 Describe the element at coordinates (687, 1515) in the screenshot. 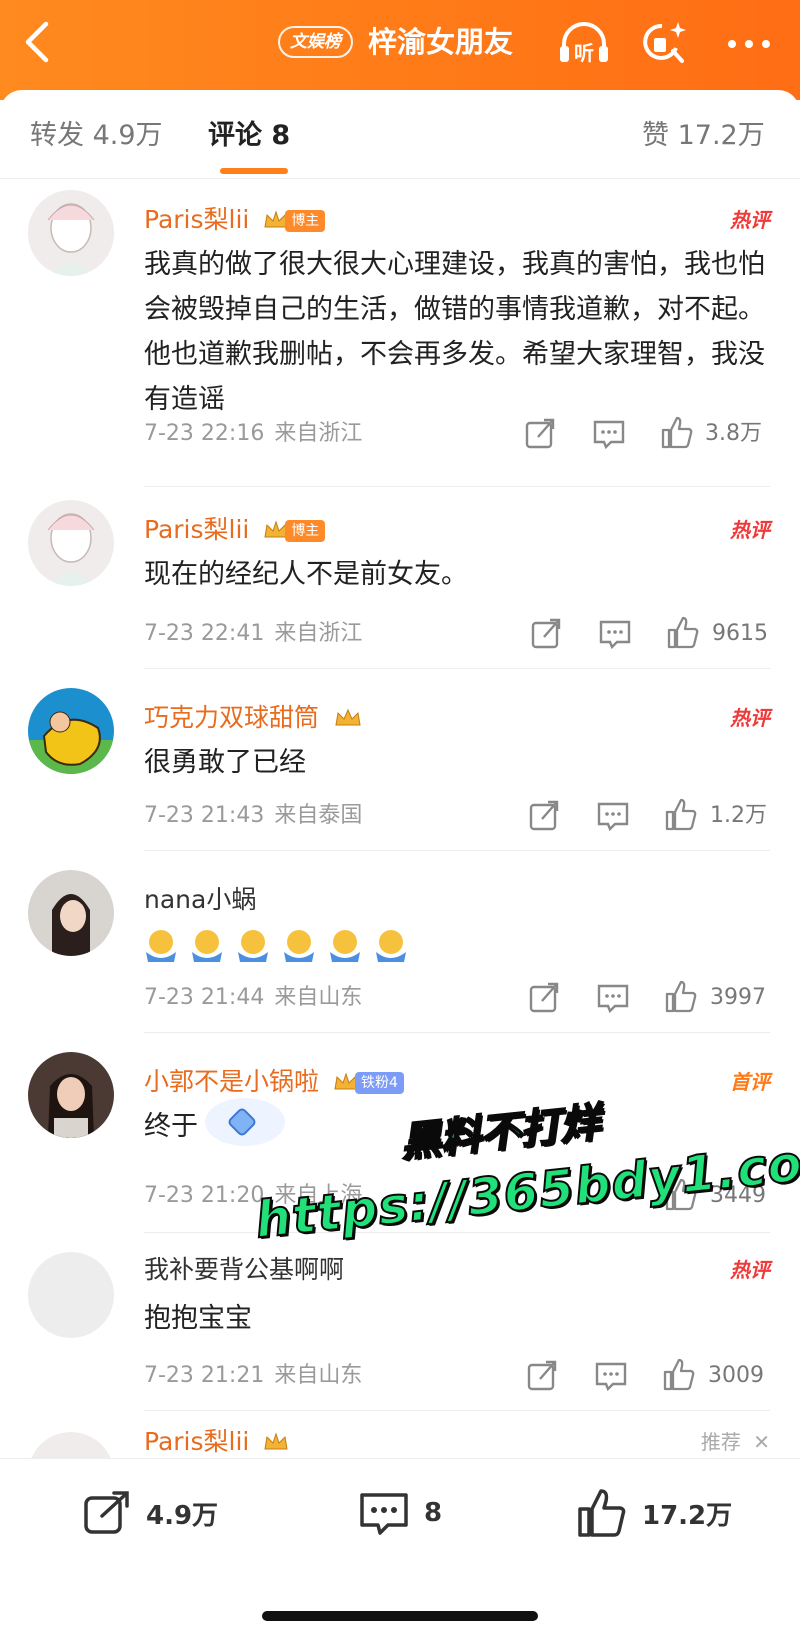

I see `like-count: 17.2万` at that location.